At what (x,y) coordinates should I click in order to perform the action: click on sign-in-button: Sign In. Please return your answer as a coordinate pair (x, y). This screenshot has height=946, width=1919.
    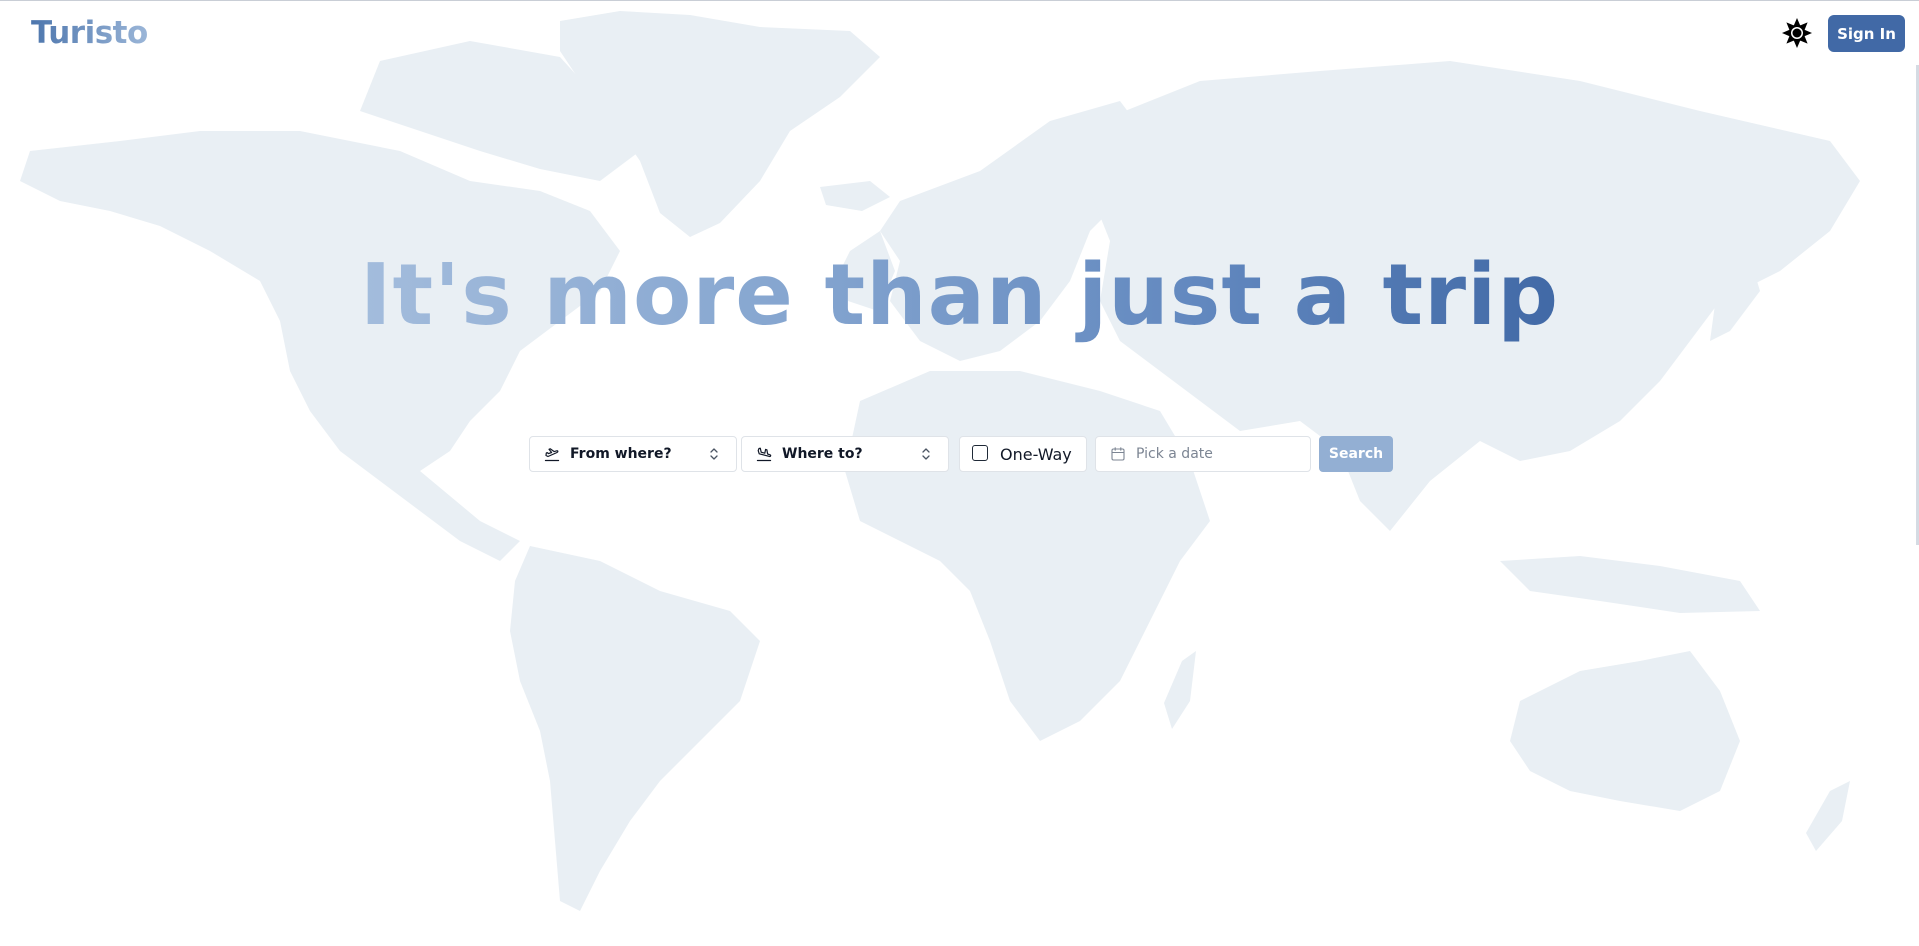
    Looking at the image, I should click on (1866, 33).